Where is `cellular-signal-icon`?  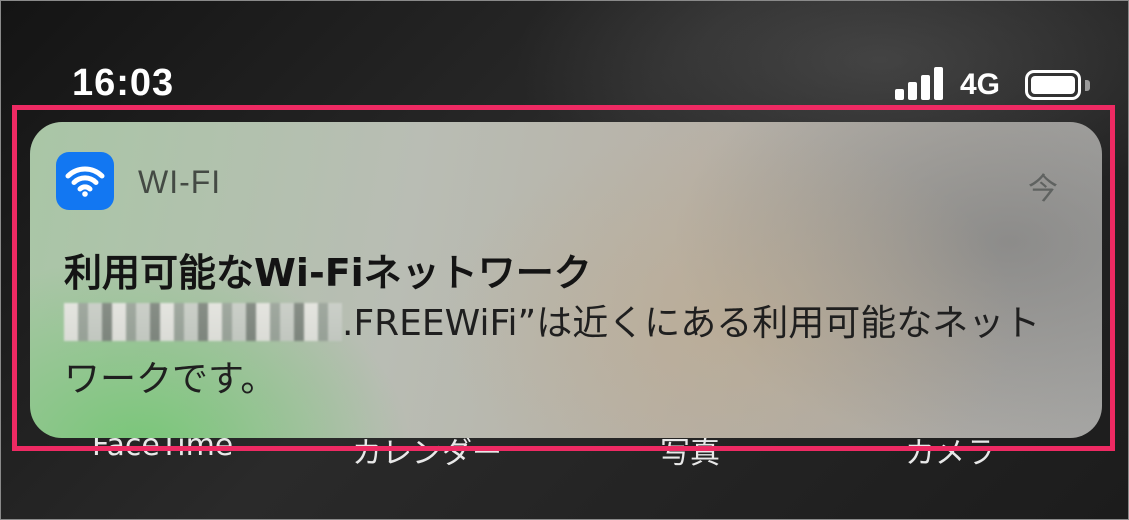
cellular-signal-icon is located at coordinates (920, 83).